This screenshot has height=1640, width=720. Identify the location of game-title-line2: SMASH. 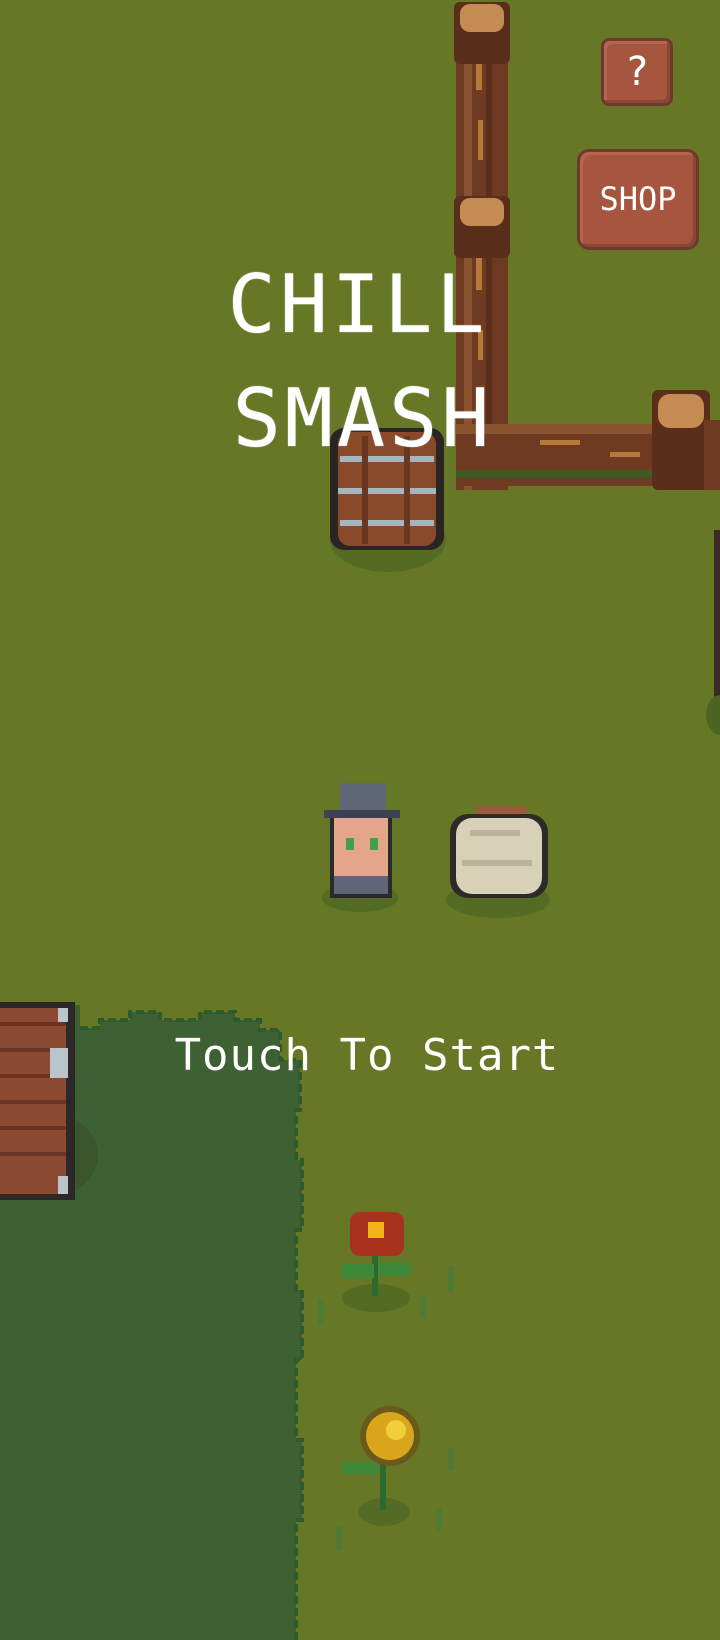
(363, 418).